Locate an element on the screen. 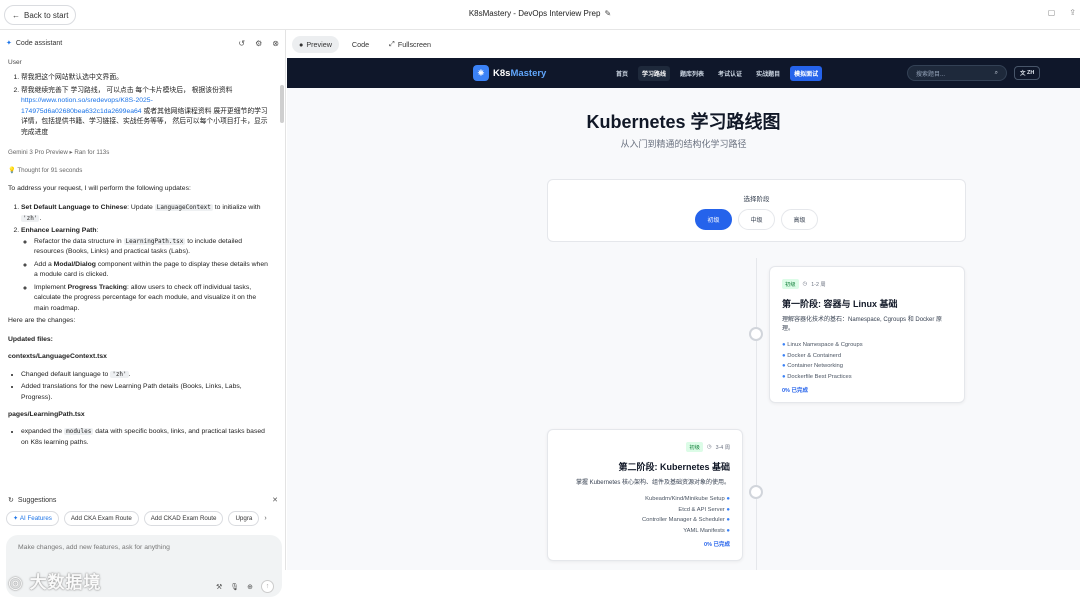 Image resolution: width=1080 pixels, height=597 pixels. app-nav-links: 首页 学习路线 题库列表 考试认证 实战题目 模拟面试 is located at coordinates (717, 73).